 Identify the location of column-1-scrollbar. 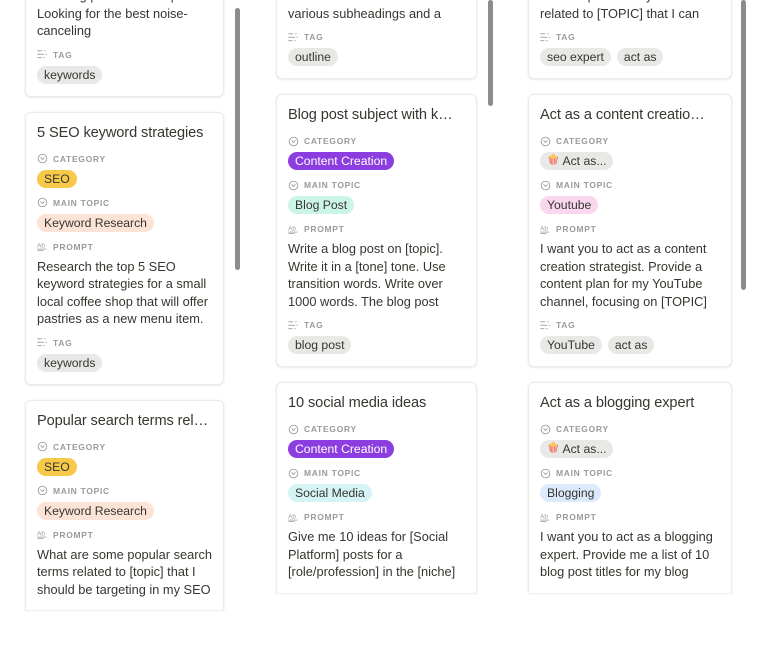
(237, 325).